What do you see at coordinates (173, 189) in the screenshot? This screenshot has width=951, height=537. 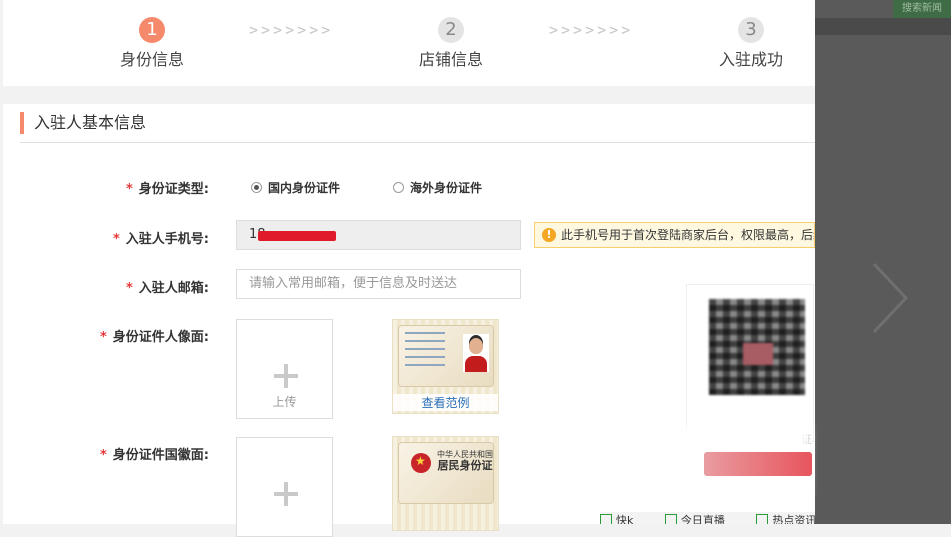 I see `id-type-label-text: 身份证类型:` at bounding box center [173, 189].